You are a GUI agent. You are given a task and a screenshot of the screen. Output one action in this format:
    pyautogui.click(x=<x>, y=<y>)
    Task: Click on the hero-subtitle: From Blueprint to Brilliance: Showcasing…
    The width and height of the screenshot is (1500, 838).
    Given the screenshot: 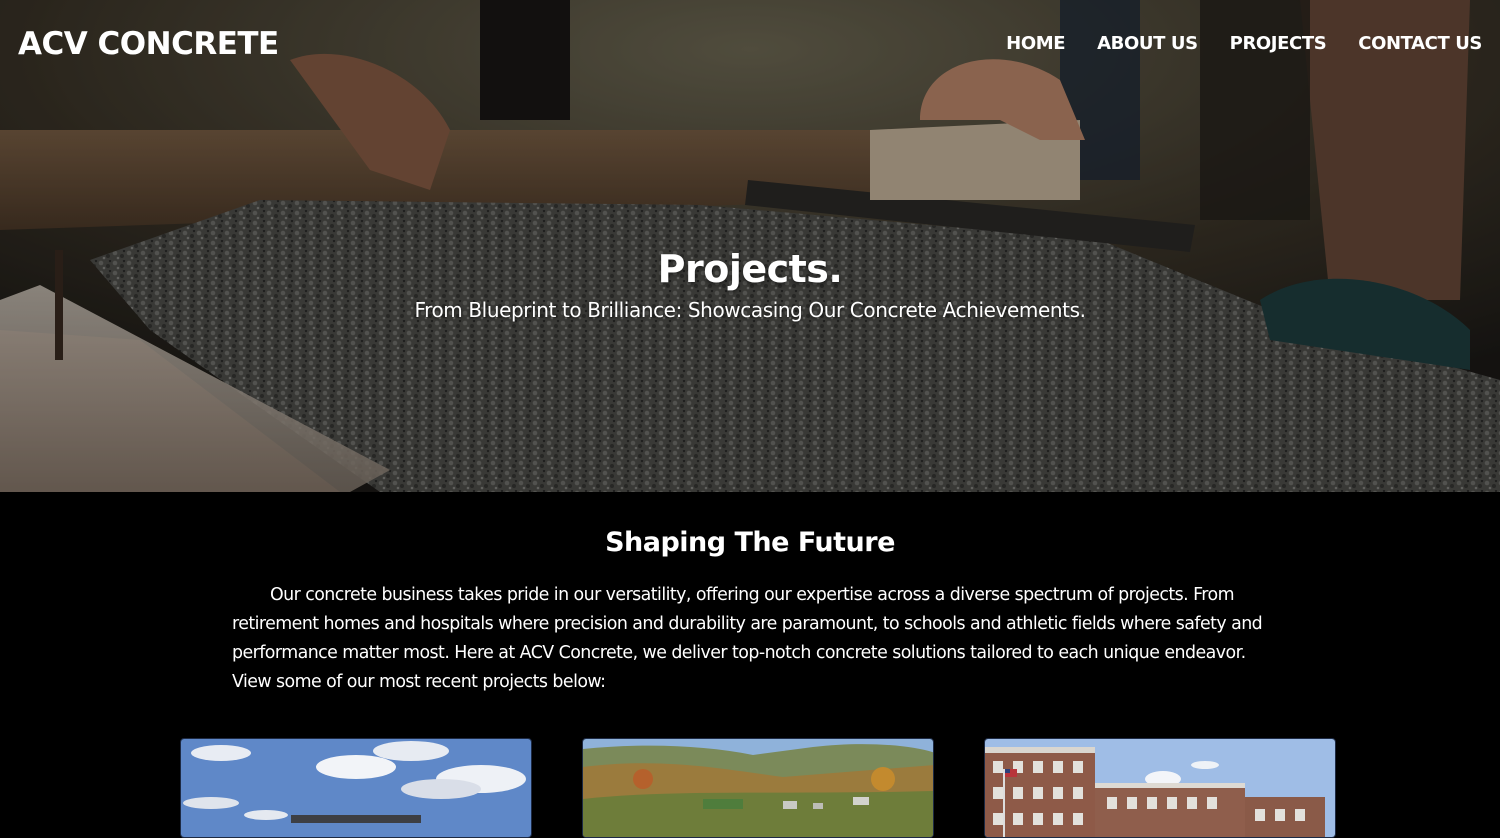 What is the action you would take?
    pyautogui.click(x=750, y=310)
    